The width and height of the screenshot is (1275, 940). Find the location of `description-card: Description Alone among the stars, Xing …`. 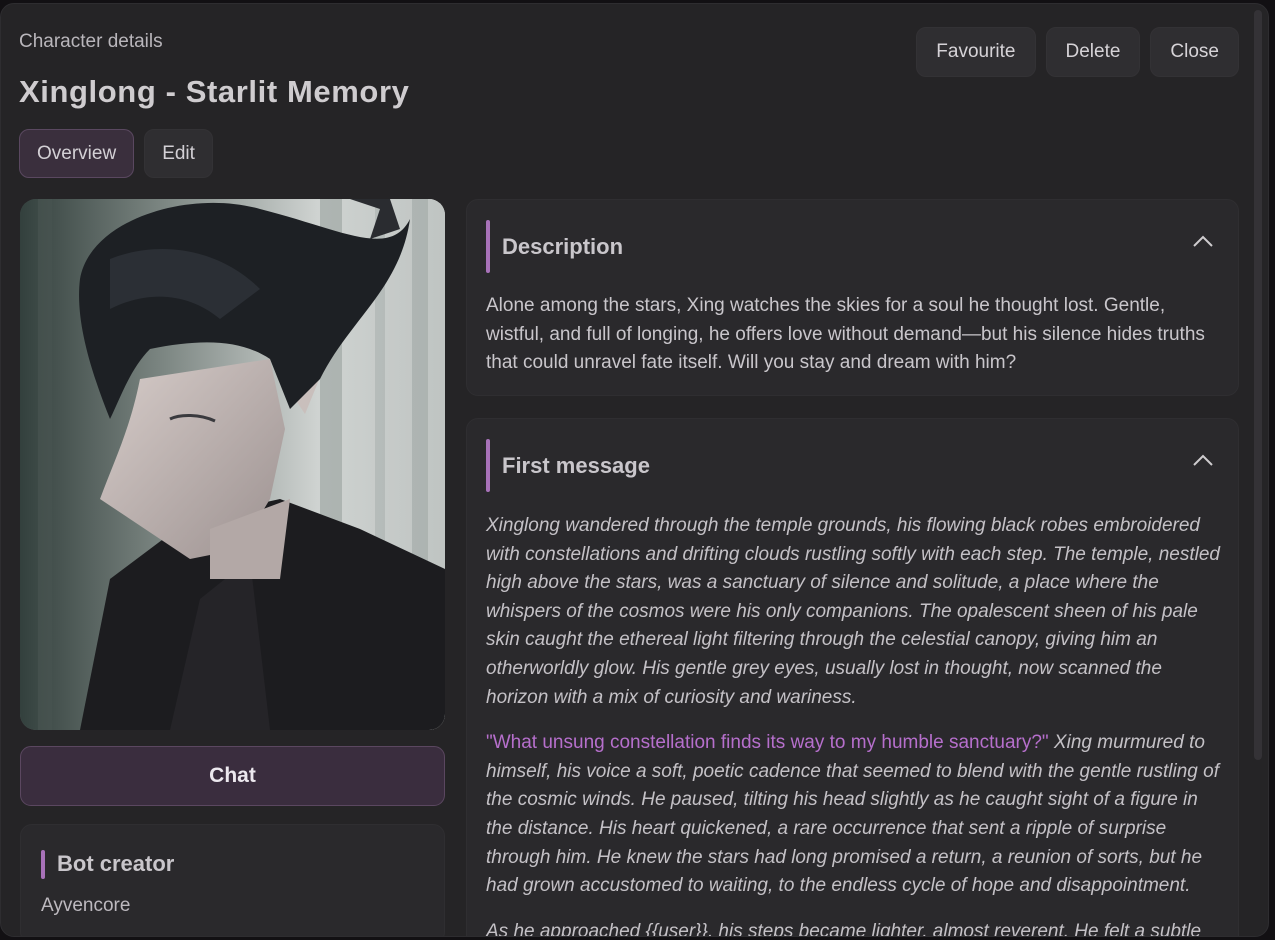

description-card: Description Alone among the stars, Xing … is located at coordinates (852, 297).